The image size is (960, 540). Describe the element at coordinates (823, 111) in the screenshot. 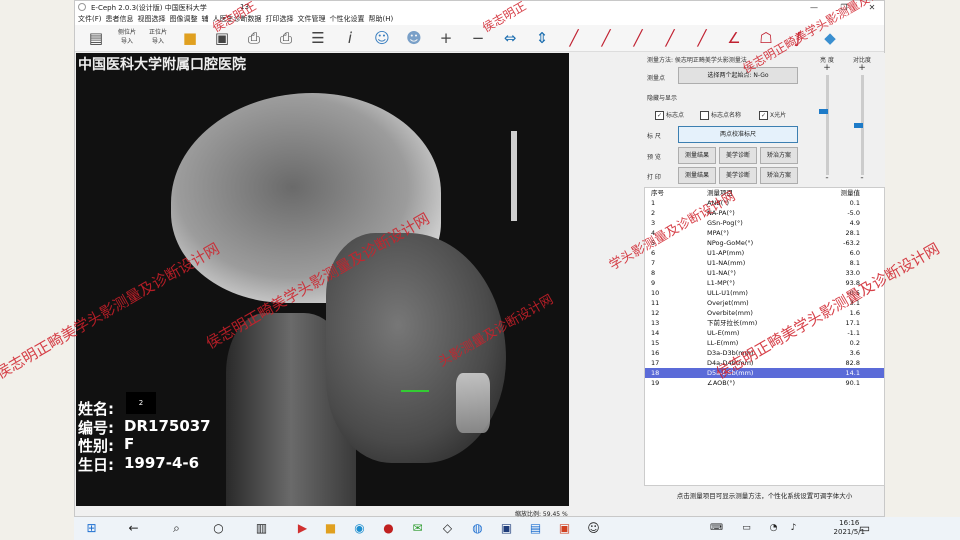

I see `brightness-thumb` at that location.